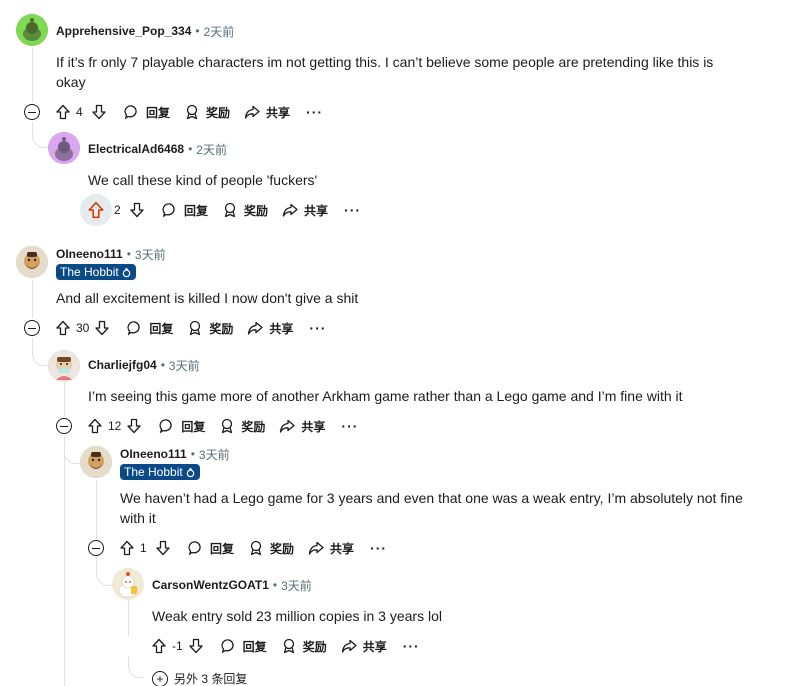  What do you see at coordinates (123, 31) in the screenshot?
I see `username: Apprehensive_Pop_334` at bounding box center [123, 31].